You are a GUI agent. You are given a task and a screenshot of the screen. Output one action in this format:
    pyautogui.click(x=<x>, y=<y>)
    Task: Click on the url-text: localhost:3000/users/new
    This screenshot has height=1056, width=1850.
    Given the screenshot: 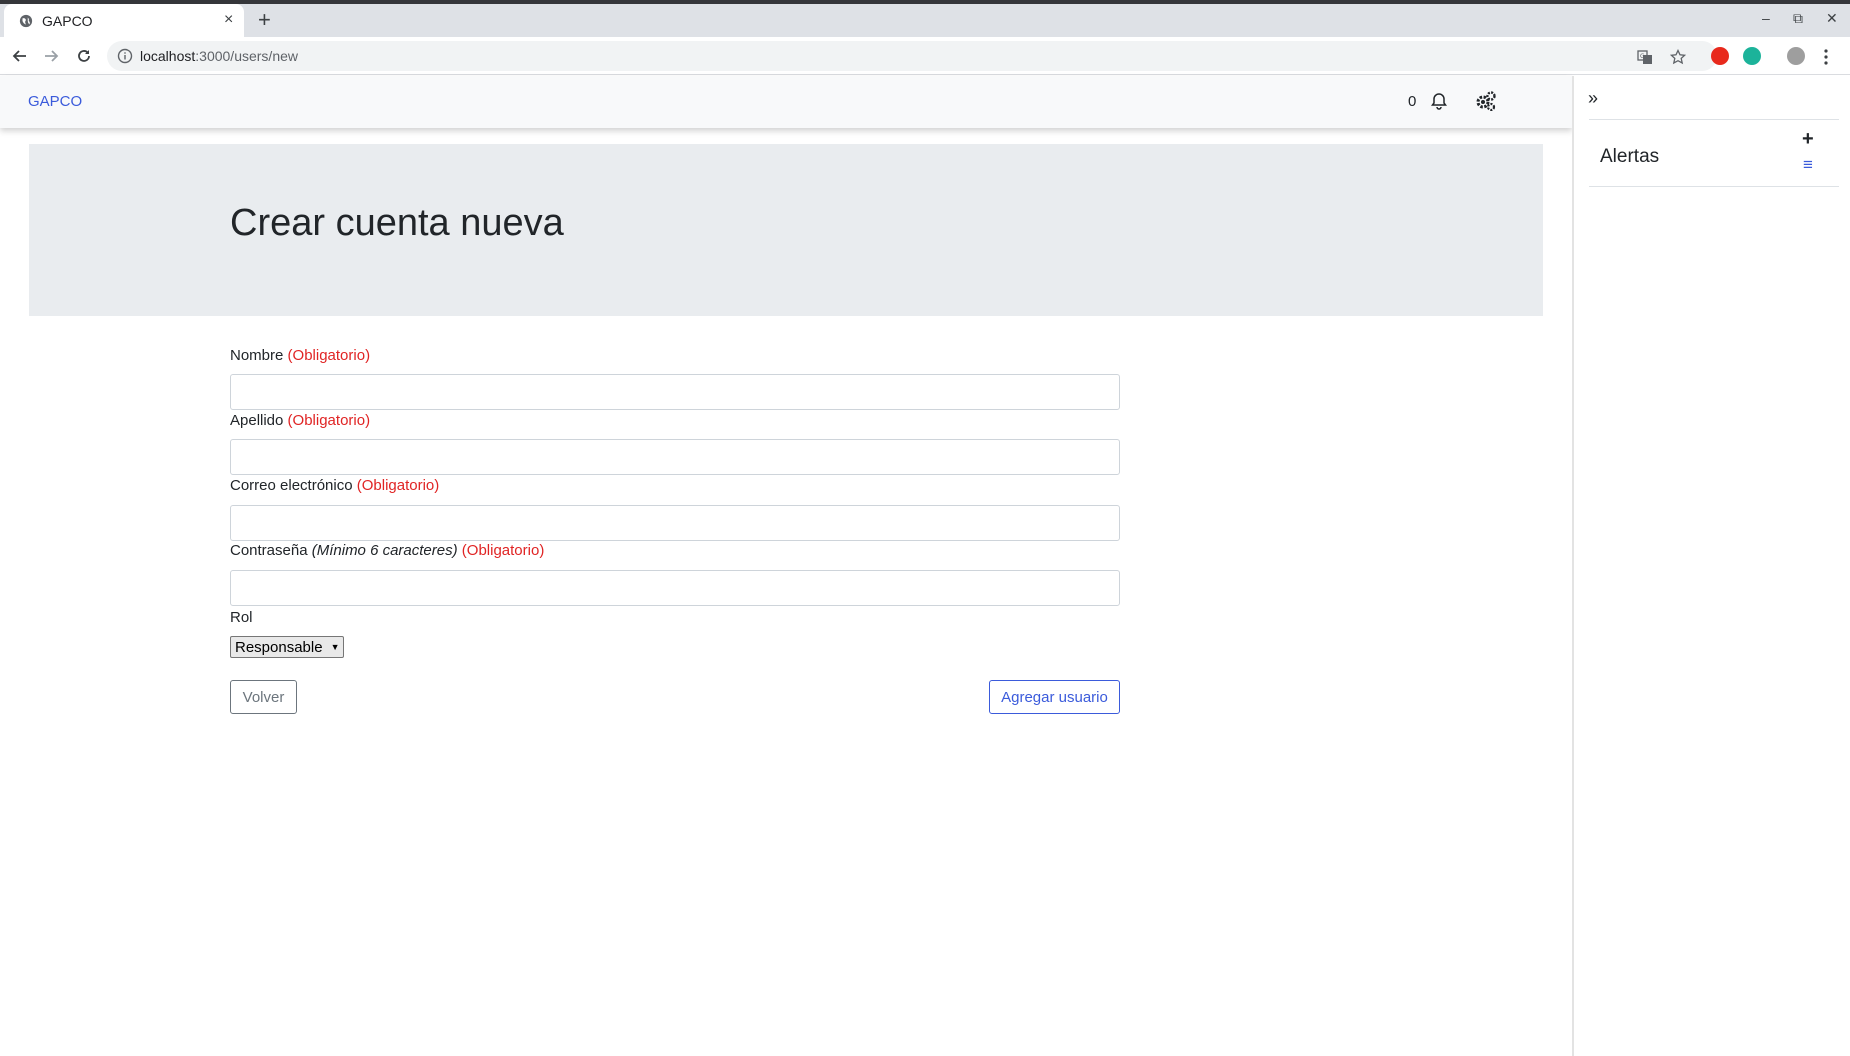 What is the action you would take?
    pyautogui.click(x=219, y=56)
    